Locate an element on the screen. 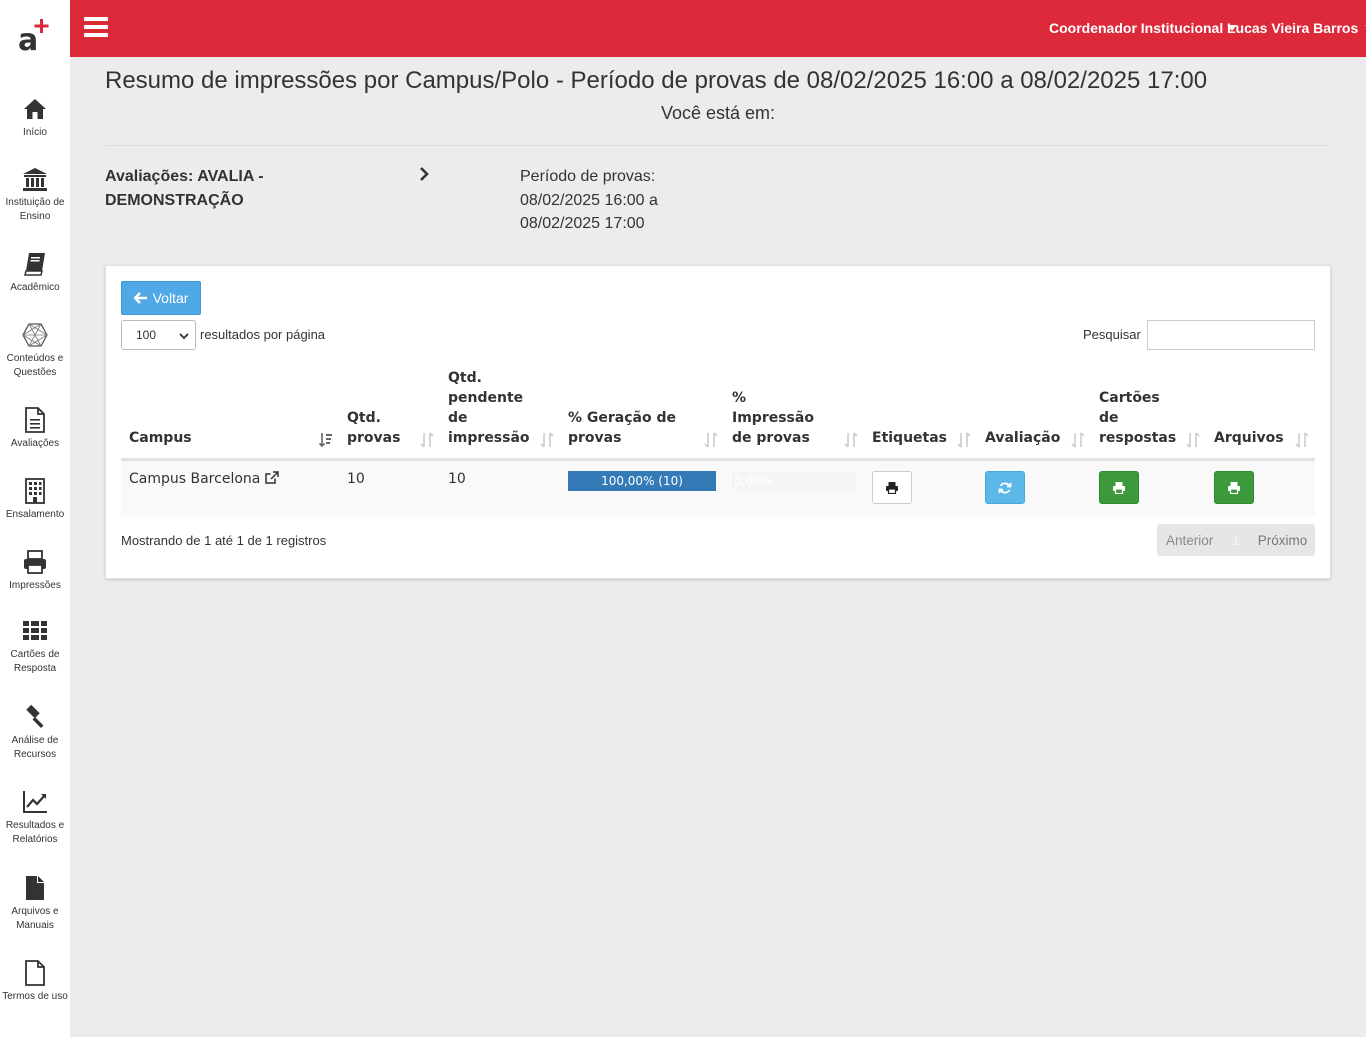 This screenshot has height=1037, width=1366. pagination-next: Próximo is located at coordinates (1283, 540).